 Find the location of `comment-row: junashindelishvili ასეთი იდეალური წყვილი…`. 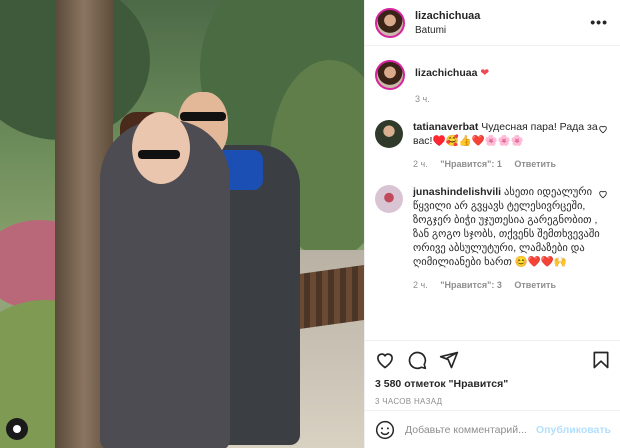

comment-row: junashindelishvili ასეთი იდეალური წყვილი… is located at coordinates (492, 231).